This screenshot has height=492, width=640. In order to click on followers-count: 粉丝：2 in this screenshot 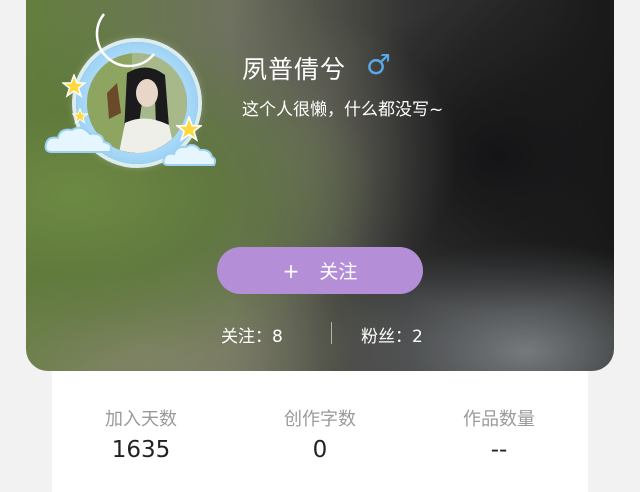, I will do `click(392, 334)`.